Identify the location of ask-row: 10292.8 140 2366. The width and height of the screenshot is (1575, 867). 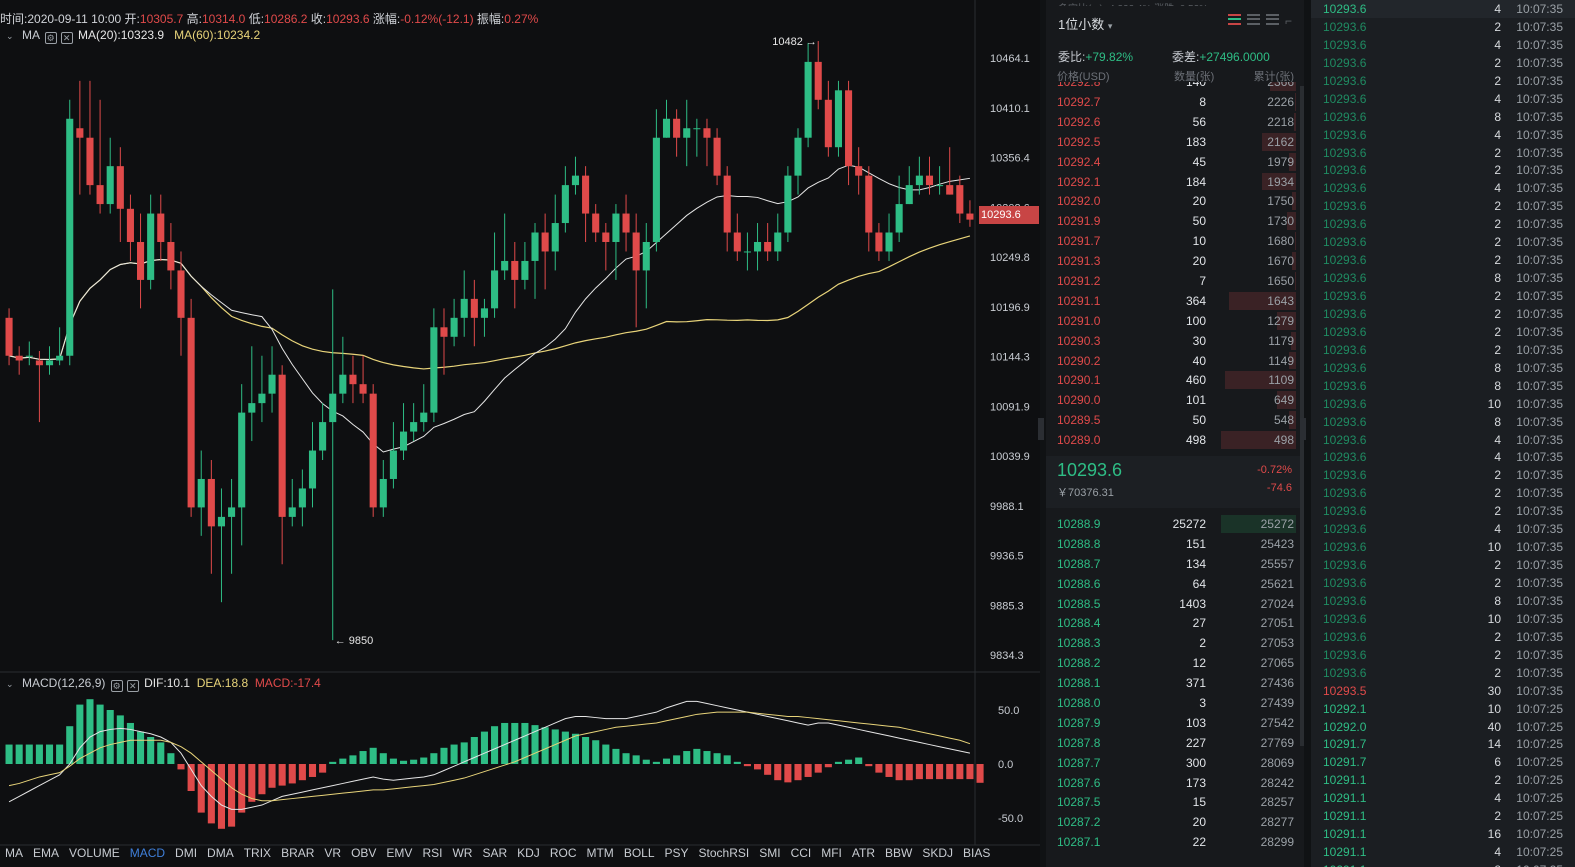
(1175, 87).